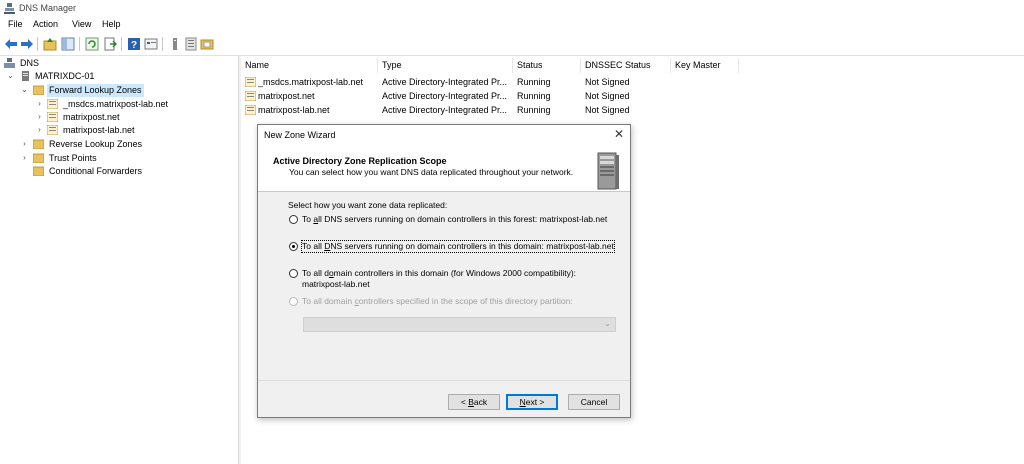 The image size is (1024, 464). Describe the element at coordinates (294, 110) in the screenshot. I see `cell-name: matrixpost-lab.net` at that location.